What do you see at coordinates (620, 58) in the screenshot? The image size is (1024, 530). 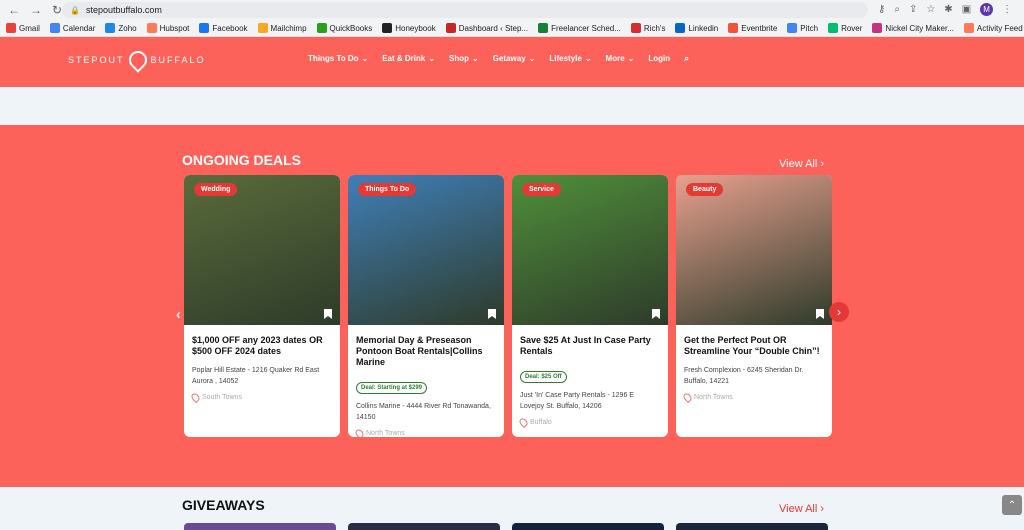 I see `nav-more: More ⌄` at bounding box center [620, 58].